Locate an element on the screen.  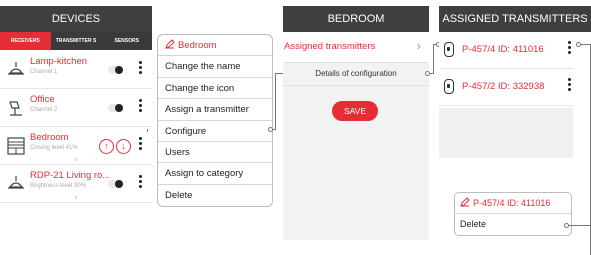
device-name: Bedroom is located at coordinates (49, 137).